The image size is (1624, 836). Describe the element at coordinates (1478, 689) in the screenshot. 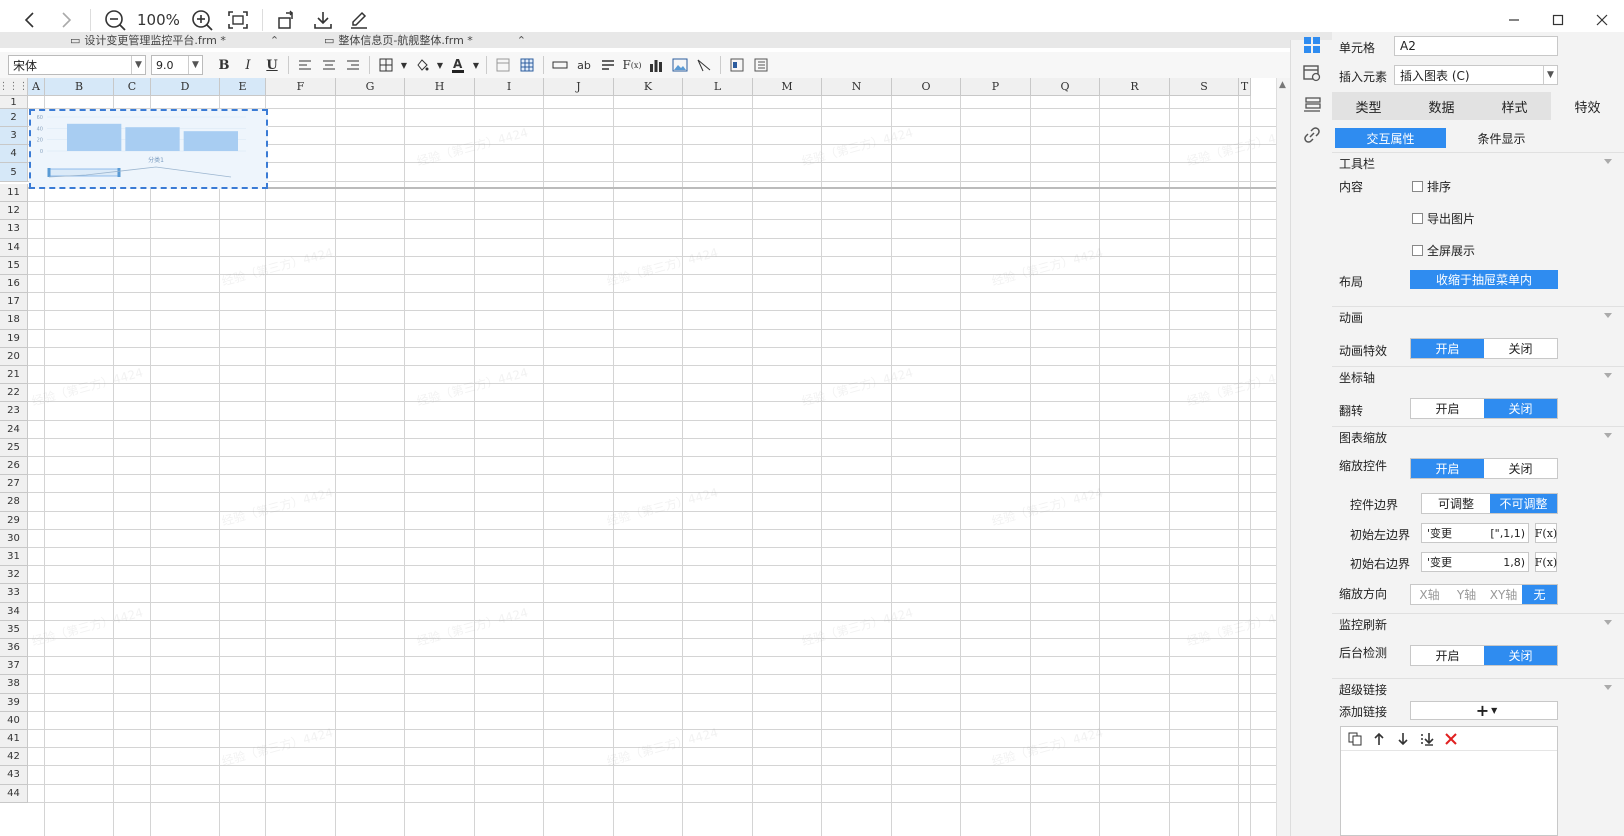

I see `section-hyperlink: 超级链接` at that location.